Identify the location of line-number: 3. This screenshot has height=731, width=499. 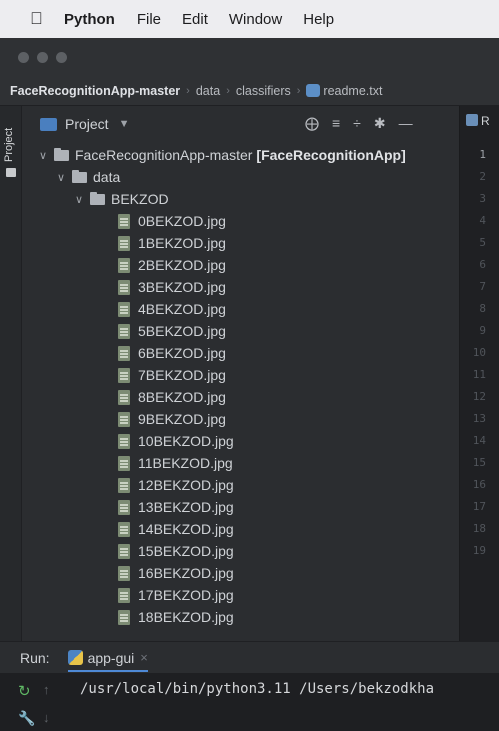
(482, 198).